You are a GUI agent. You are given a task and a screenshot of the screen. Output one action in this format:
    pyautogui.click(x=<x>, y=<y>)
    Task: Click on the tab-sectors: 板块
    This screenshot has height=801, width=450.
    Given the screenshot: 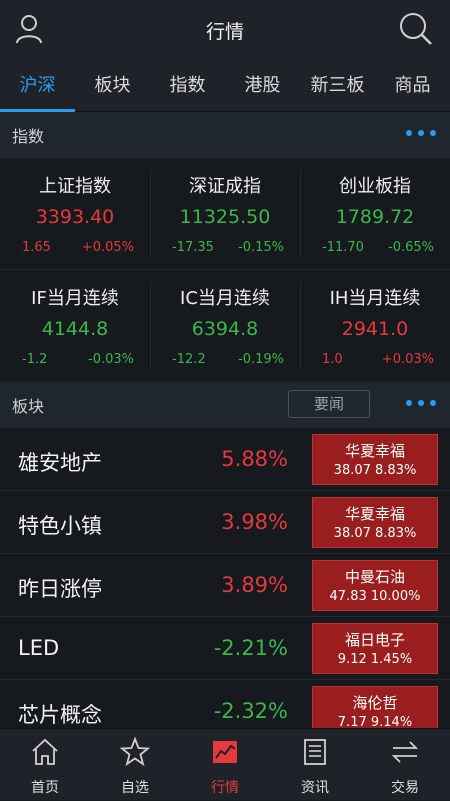 What is the action you would take?
    pyautogui.click(x=112, y=86)
    